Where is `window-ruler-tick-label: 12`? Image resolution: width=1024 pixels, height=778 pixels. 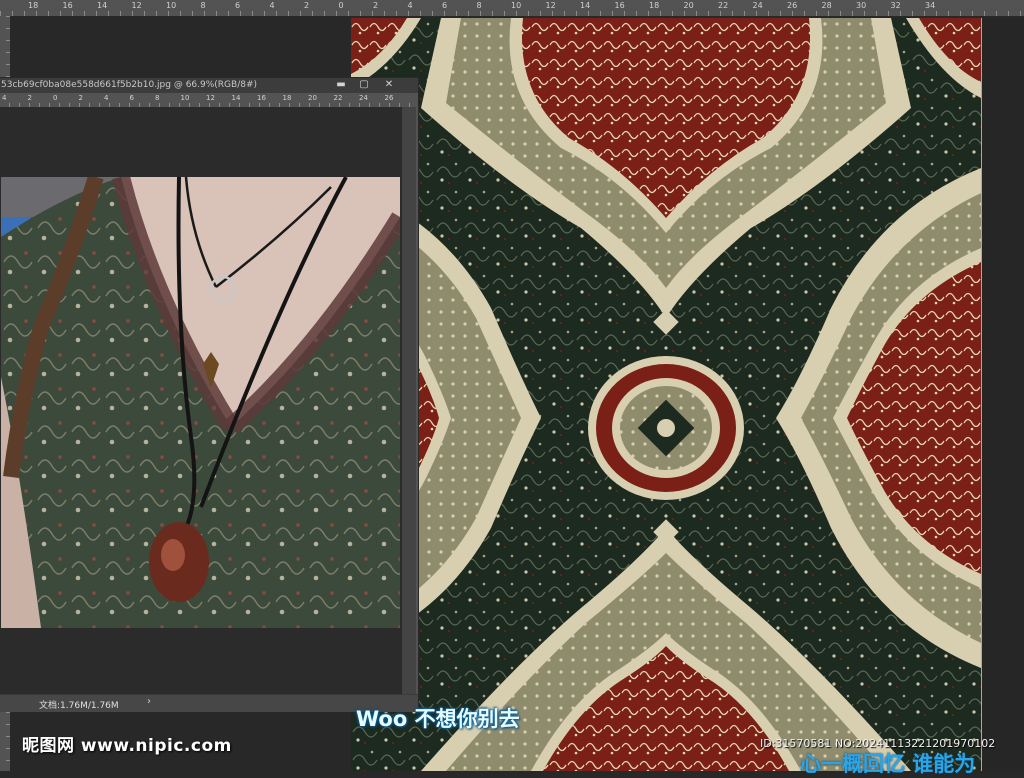
window-ruler-tick-label: 12 is located at coordinates (210, 98).